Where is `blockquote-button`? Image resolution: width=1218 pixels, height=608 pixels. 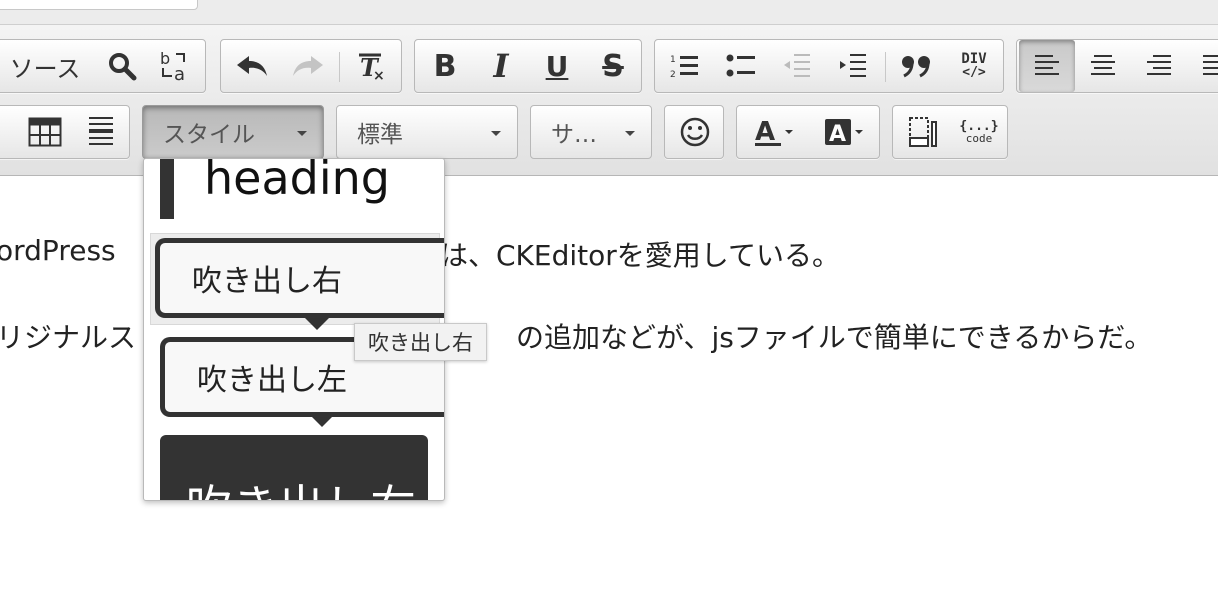
blockquote-button is located at coordinates (917, 66).